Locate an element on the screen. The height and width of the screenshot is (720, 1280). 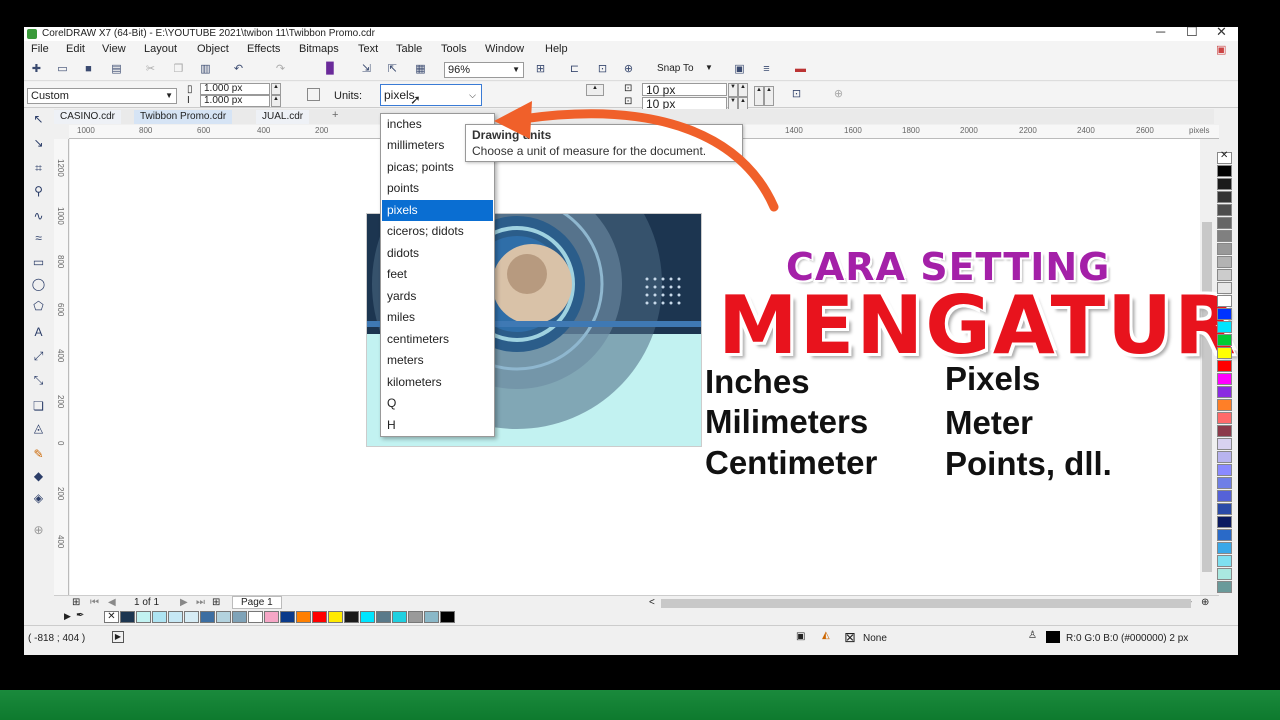
grid-icon: ⊡ is located at coordinates (602, 69).